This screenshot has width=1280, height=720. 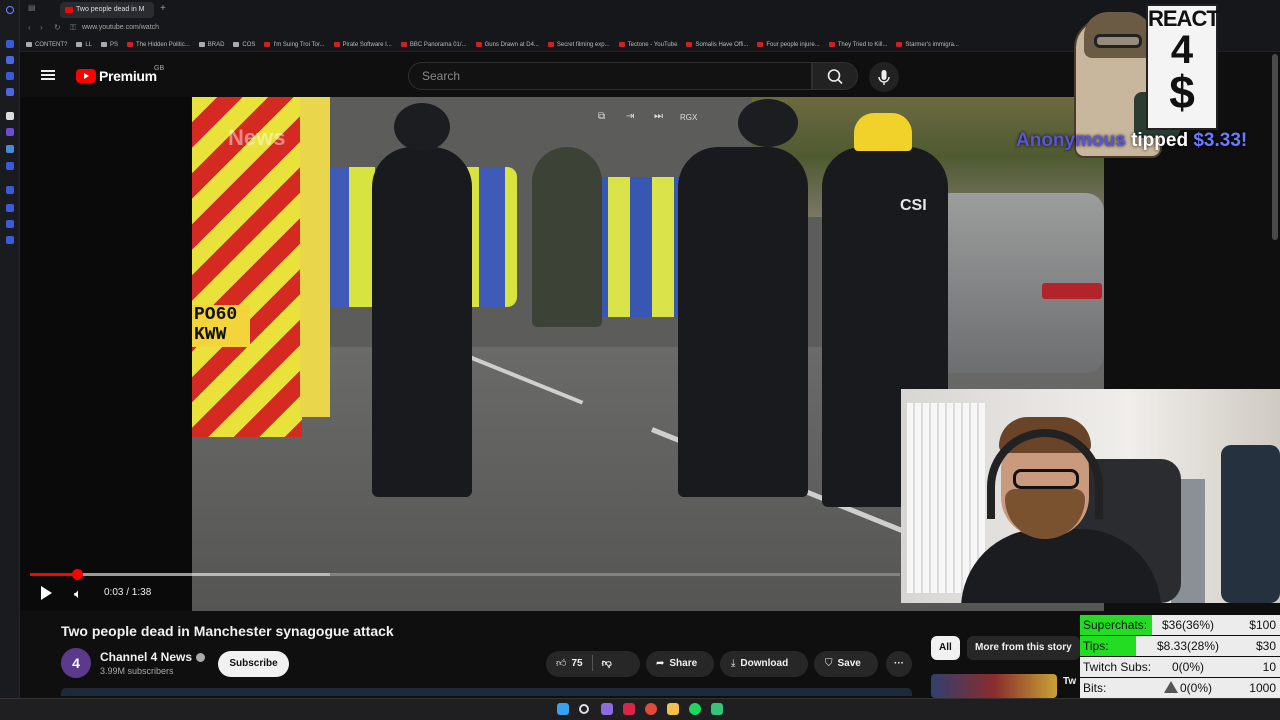 What do you see at coordinates (610, 76) in the screenshot?
I see `search-input: Search` at bounding box center [610, 76].